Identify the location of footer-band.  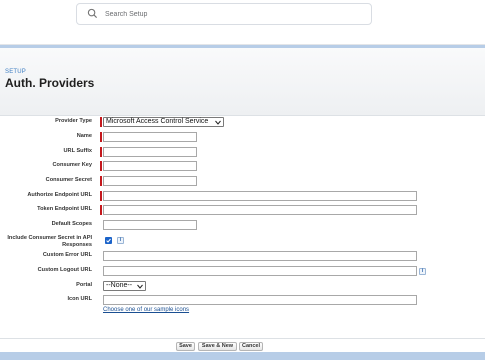
(242, 356).